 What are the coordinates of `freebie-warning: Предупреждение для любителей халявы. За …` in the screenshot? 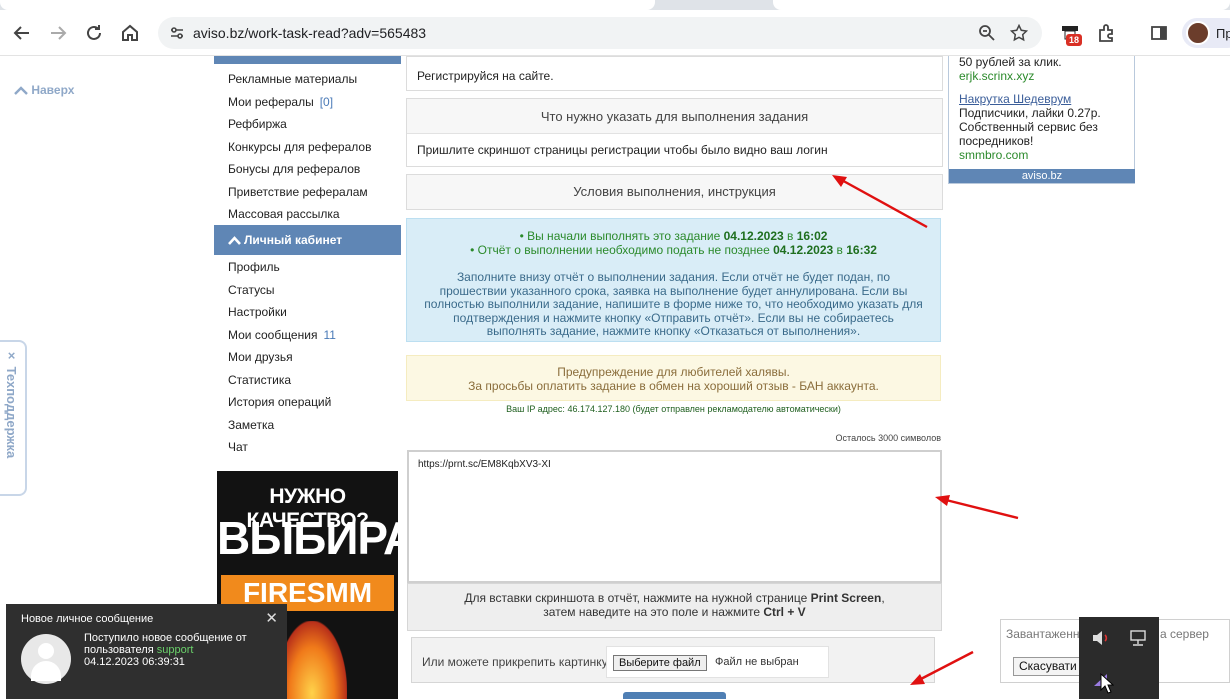 It's located at (673, 378).